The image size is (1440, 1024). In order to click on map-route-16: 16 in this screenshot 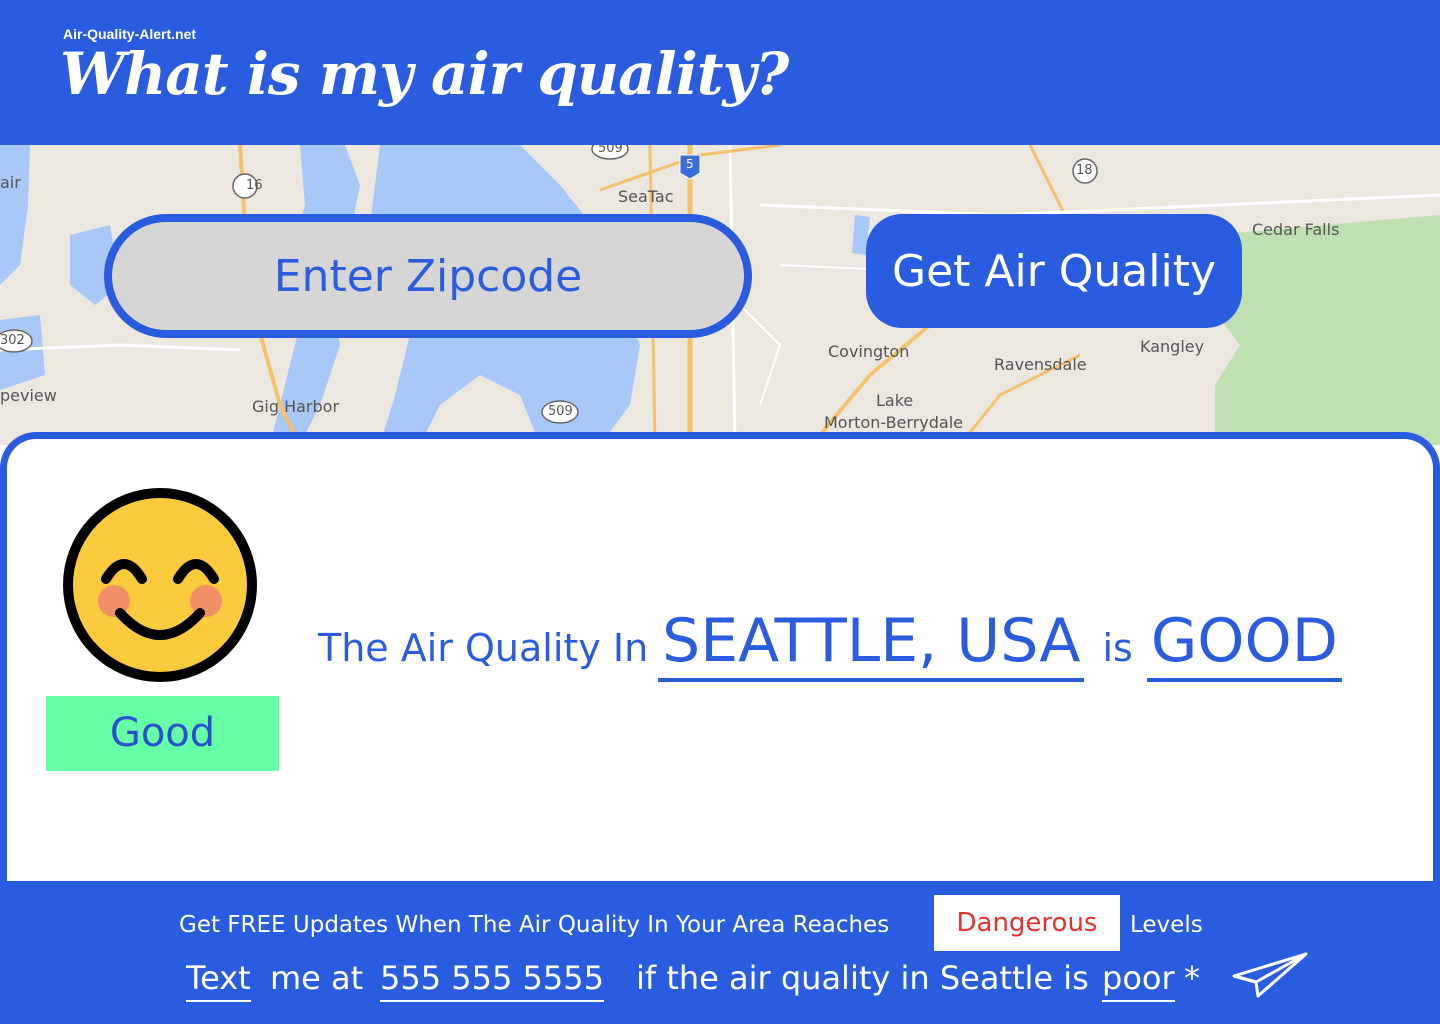, I will do `click(254, 185)`.